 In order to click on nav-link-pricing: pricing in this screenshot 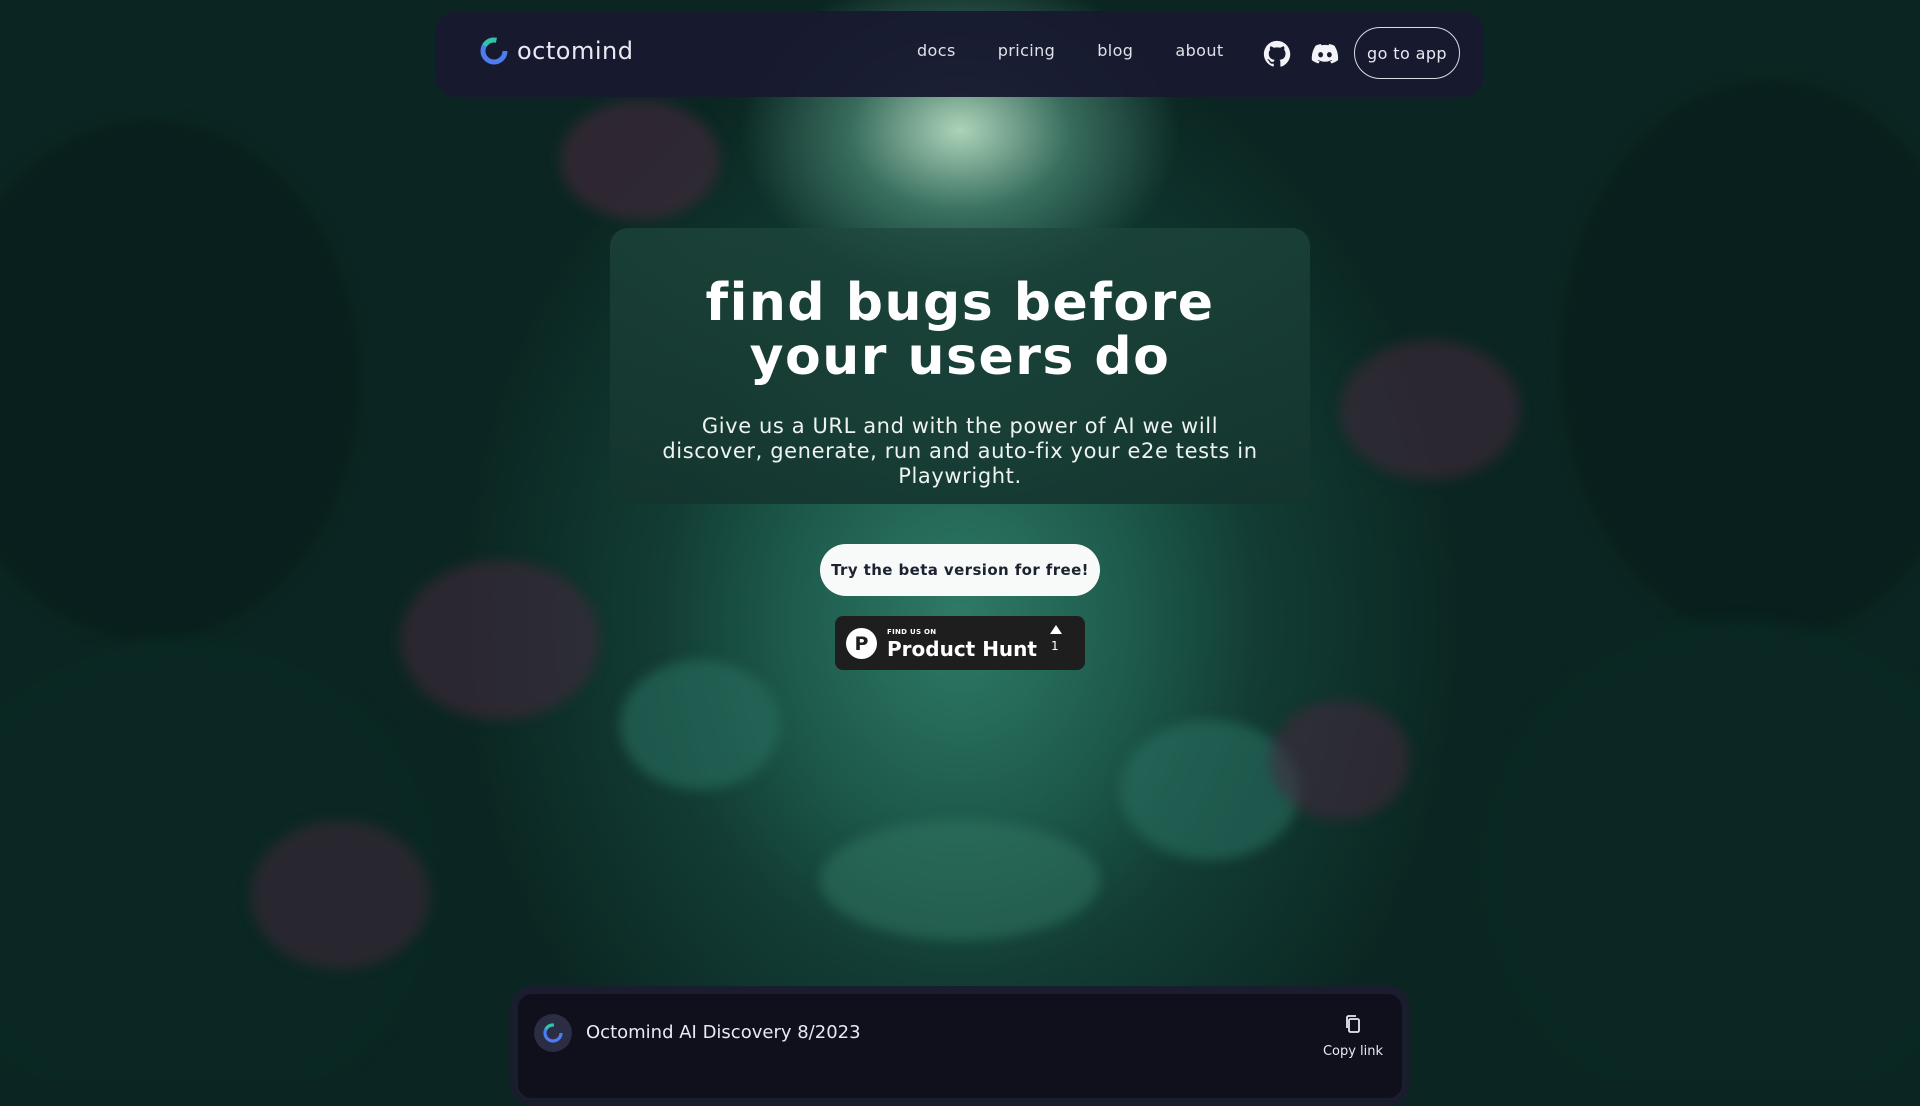, I will do `click(1027, 50)`.